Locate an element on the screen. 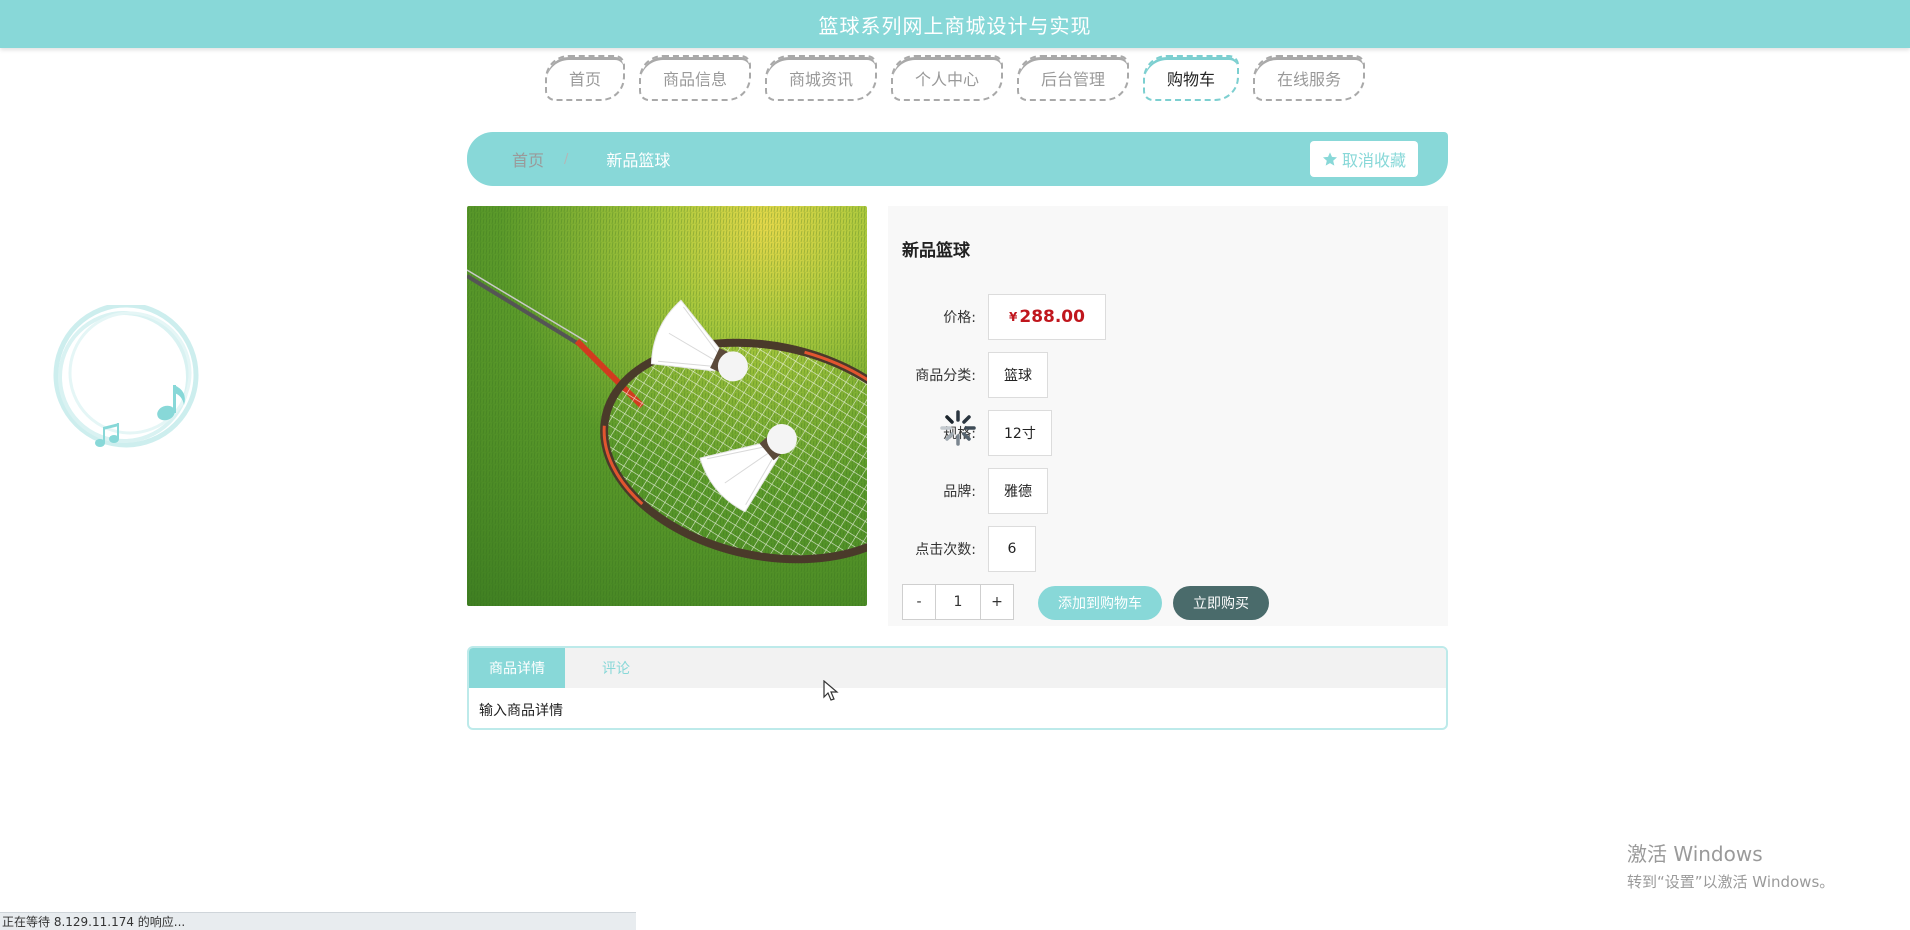 Image resolution: width=1910 pixels, height=930 pixels. site-header: 篮球系列网上商城设计与实现 is located at coordinates (955, 24).